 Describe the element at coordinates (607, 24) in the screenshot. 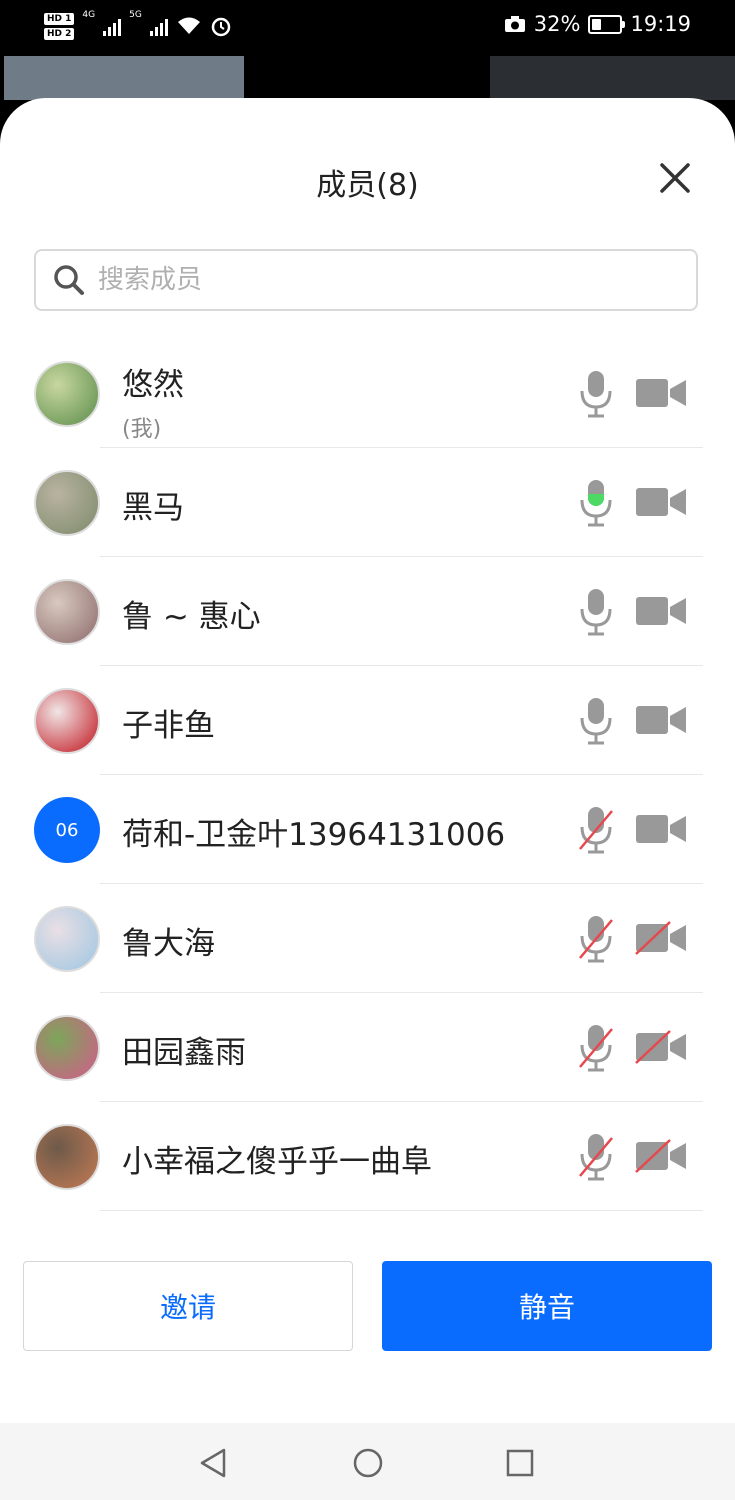

I see `battery-icon` at that location.